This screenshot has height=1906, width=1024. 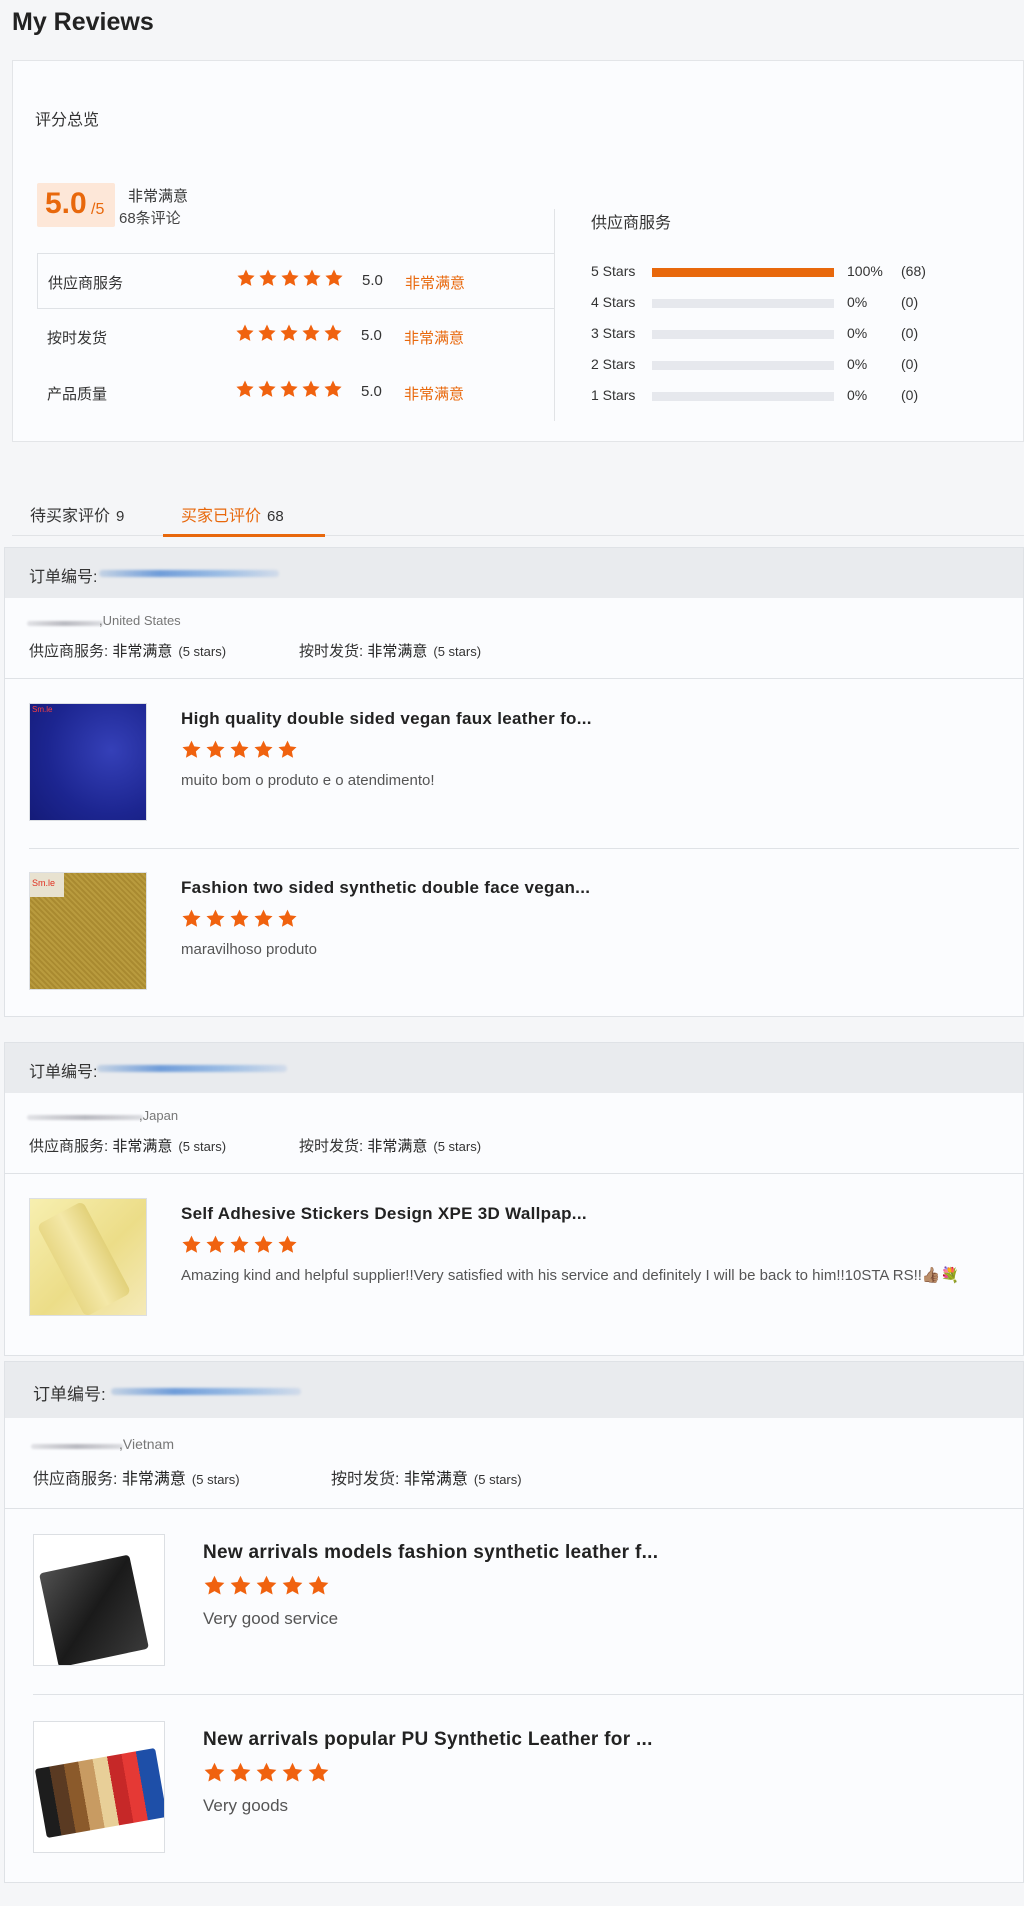 What do you see at coordinates (249, 949) in the screenshot?
I see `review-comment: maravilhoso produto` at bounding box center [249, 949].